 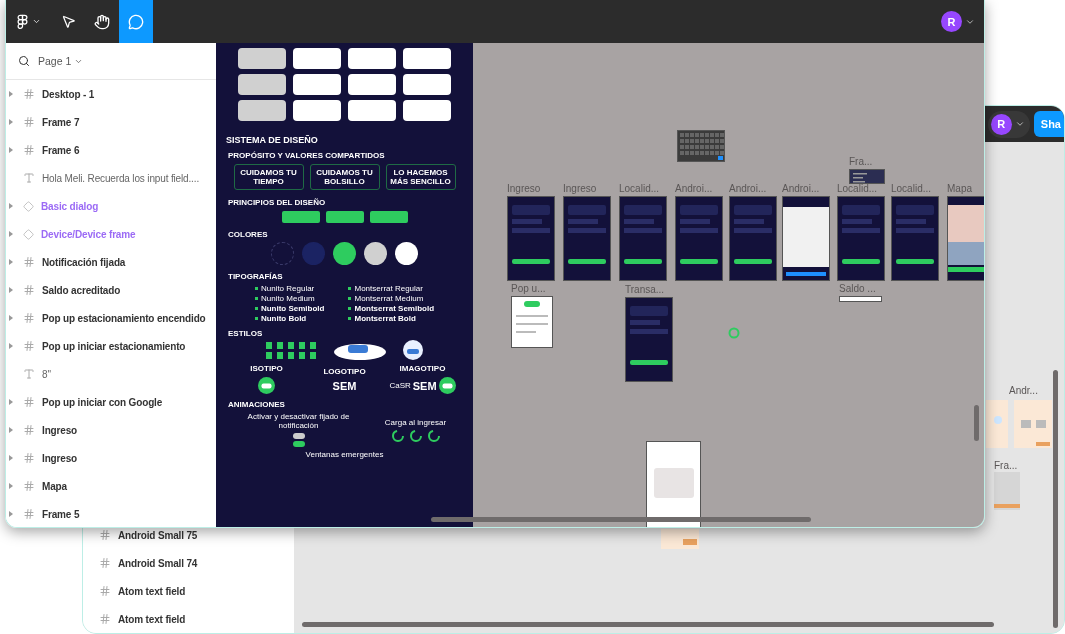 What do you see at coordinates (111, 513) in the screenshot?
I see `layer-item: Frame 5` at bounding box center [111, 513].